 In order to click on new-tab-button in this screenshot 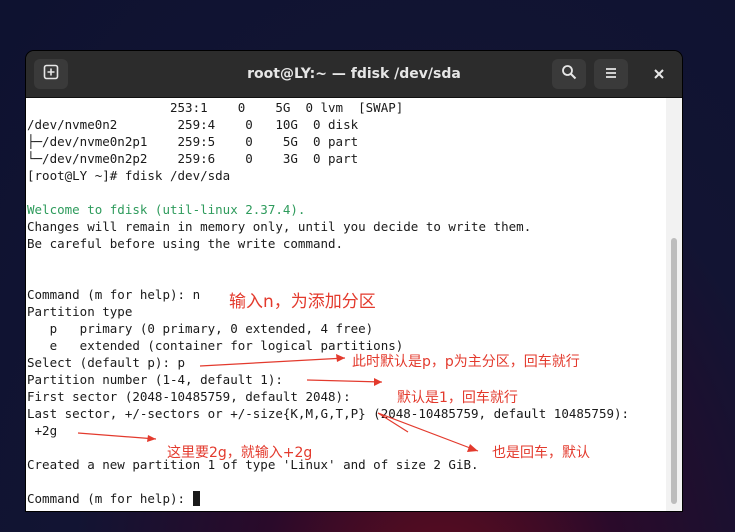, I will do `click(51, 74)`.